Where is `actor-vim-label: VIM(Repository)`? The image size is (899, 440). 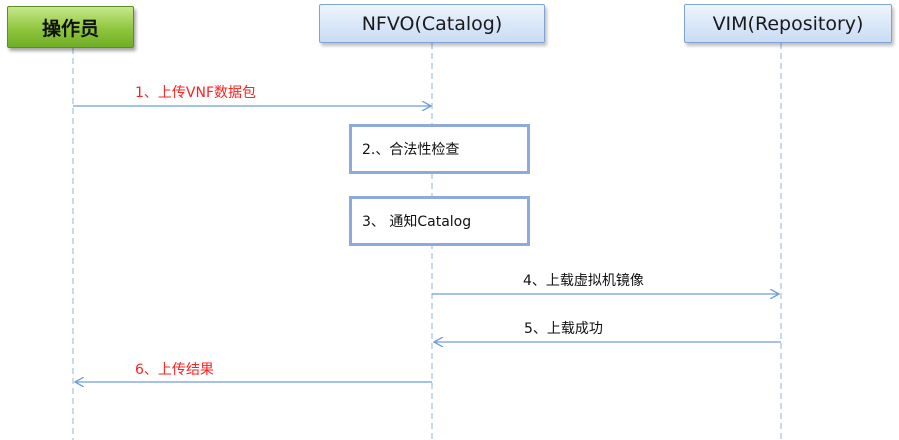 actor-vim-label: VIM(Repository) is located at coordinates (788, 23).